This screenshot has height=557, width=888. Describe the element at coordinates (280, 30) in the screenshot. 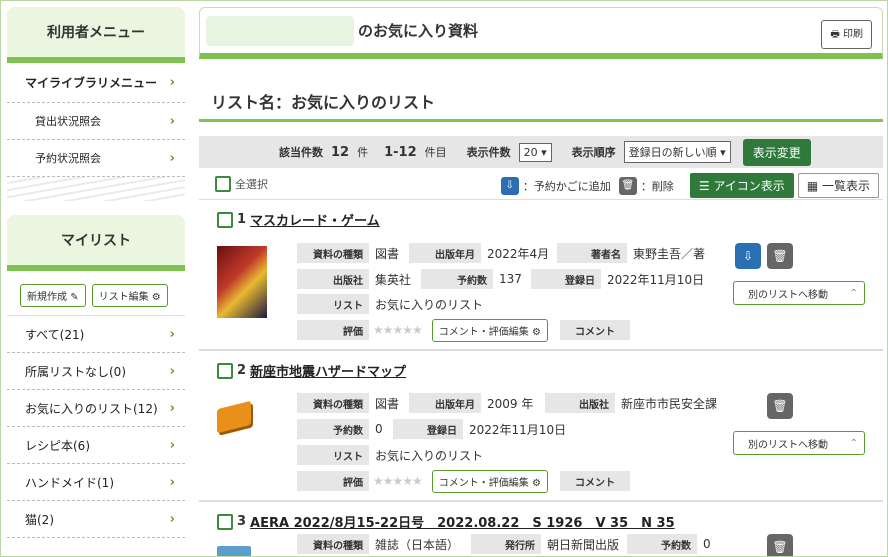

I see `user-name-masked` at that location.